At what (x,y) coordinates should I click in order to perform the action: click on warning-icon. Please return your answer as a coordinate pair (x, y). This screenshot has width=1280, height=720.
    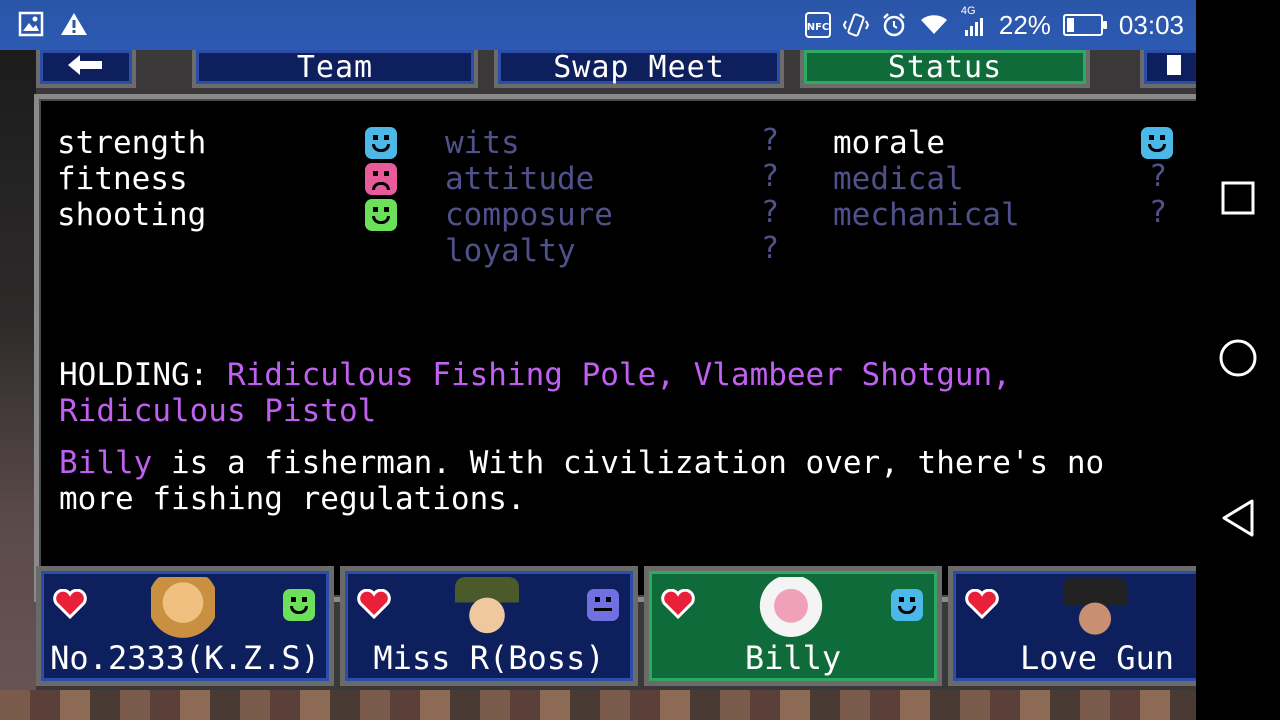
    Looking at the image, I should click on (74, 24).